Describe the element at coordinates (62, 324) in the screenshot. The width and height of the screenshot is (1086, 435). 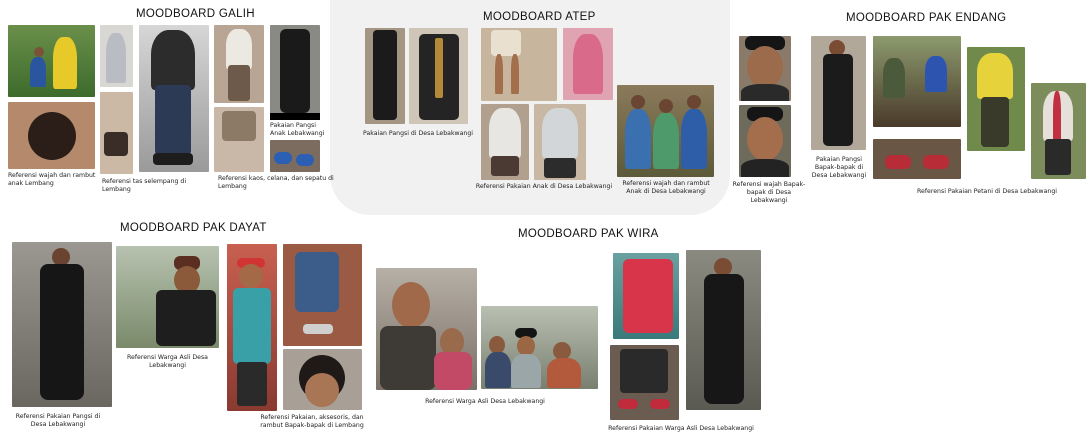
I see `photo-pangsi-standing` at that location.